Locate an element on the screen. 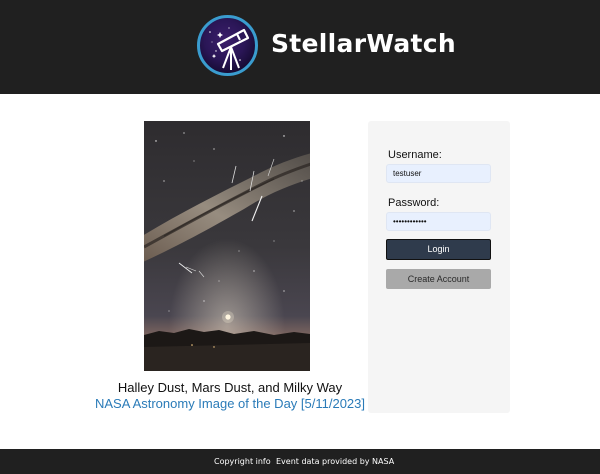 The height and width of the screenshot is (474, 600). brand-name: StellarWatch is located at coordinates (363, 43).